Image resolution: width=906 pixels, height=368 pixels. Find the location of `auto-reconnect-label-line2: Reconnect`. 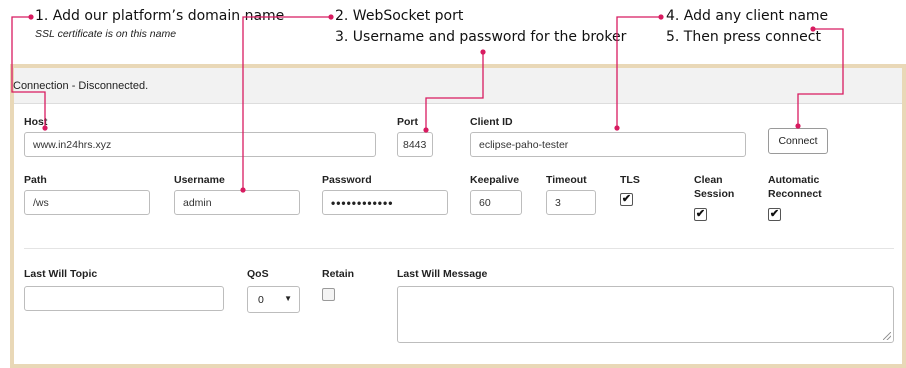

auto-reconnect-label-line2: Reconnect is located at coordinates (795, 194).